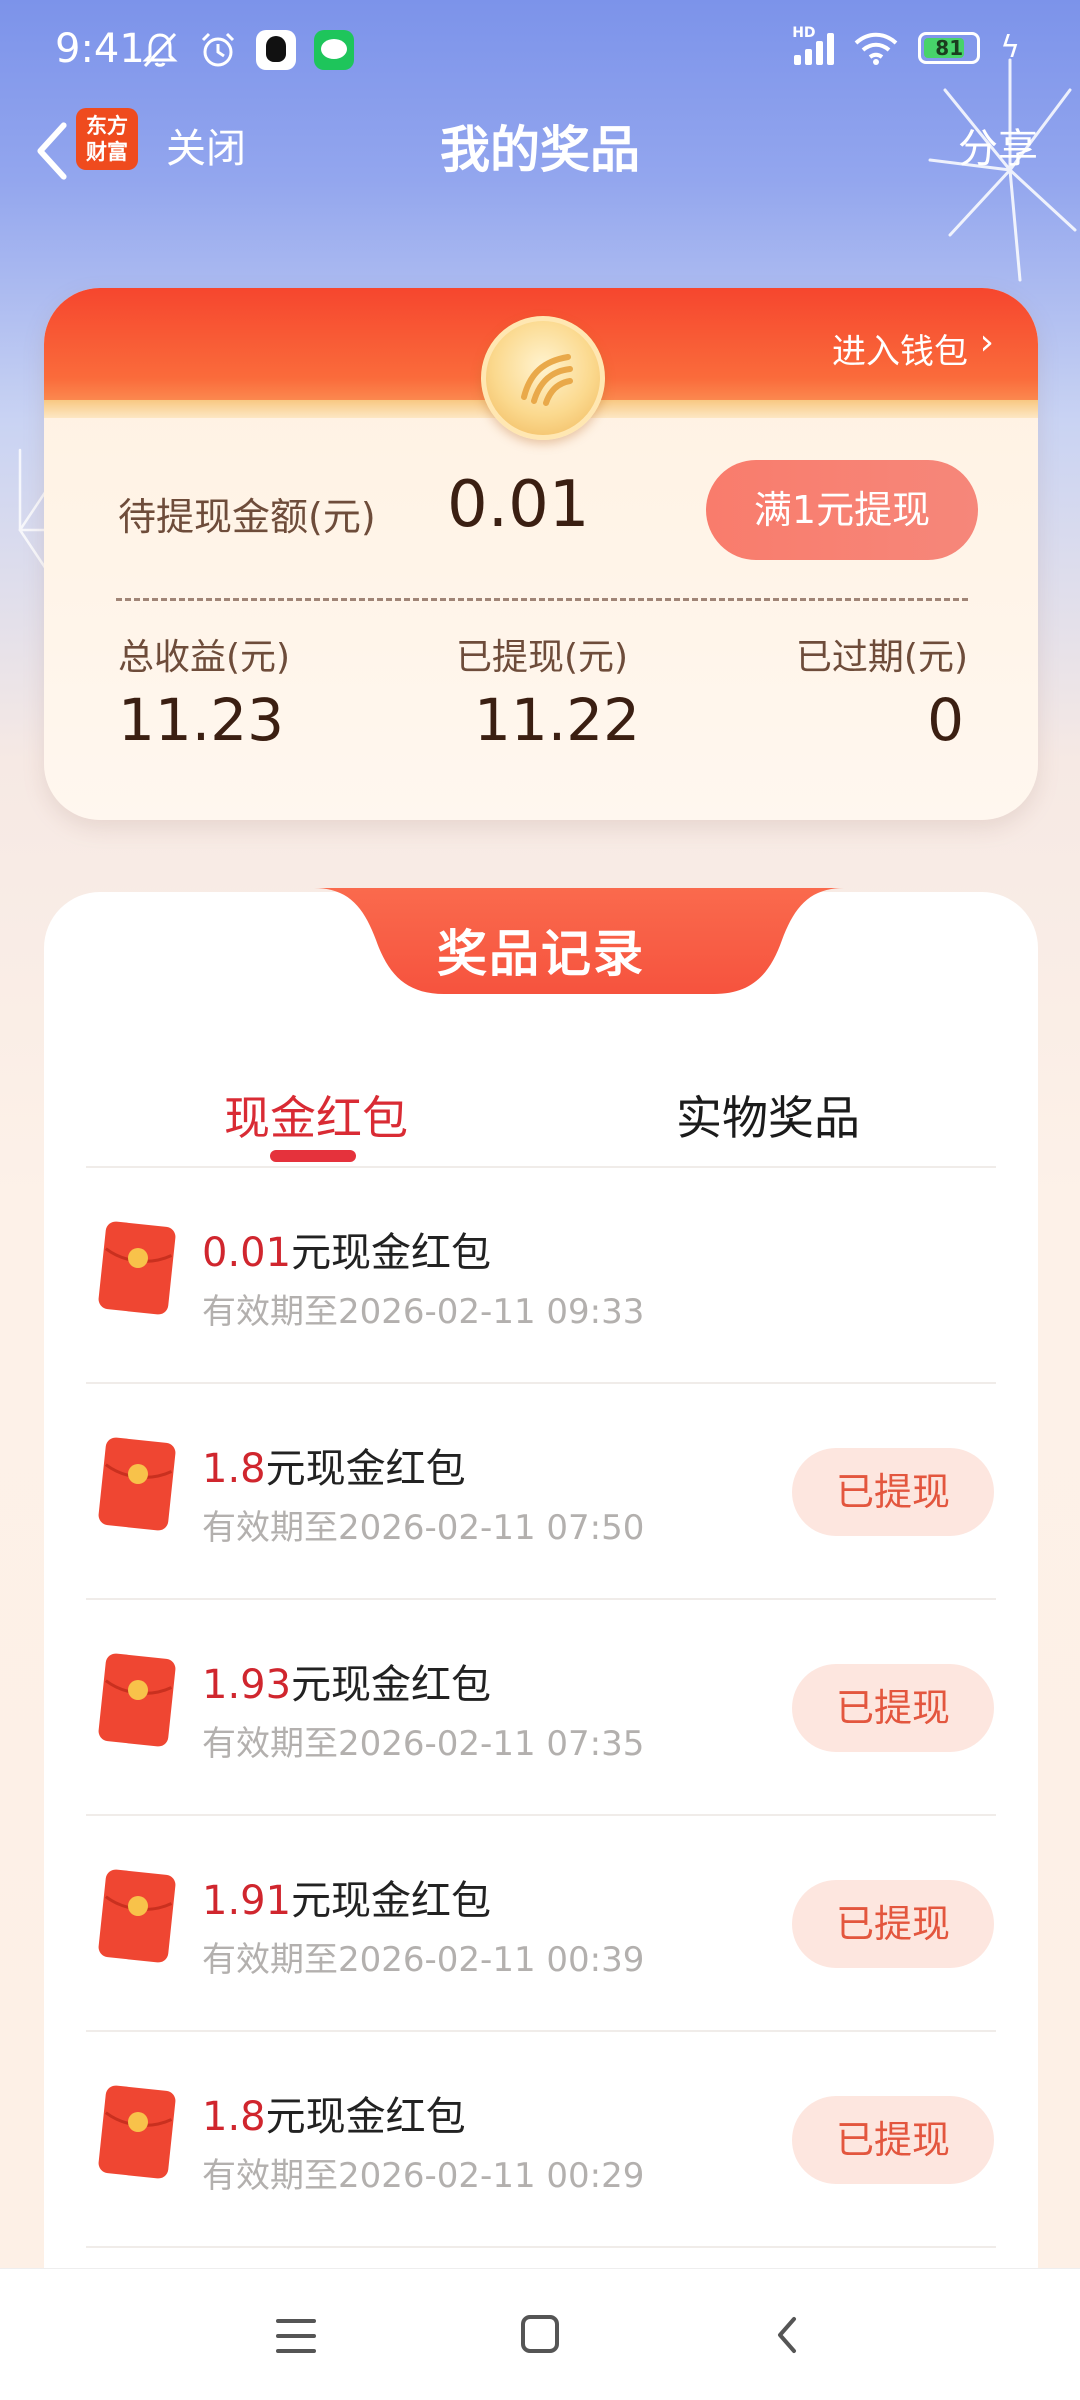 Image resolution: width=1080 pixels, height=2400 pixels. What do you see at coordinates (787, 2335) in the screenshot?
I see `system-back-icon` at bounding box center [787, 2335].